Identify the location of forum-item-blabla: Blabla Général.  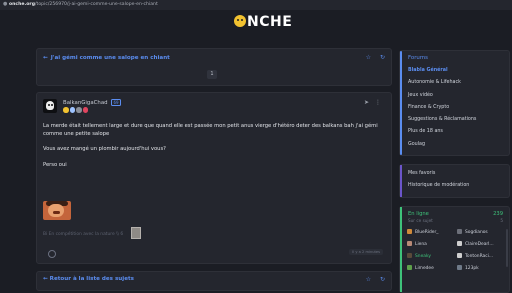
(442, 73).